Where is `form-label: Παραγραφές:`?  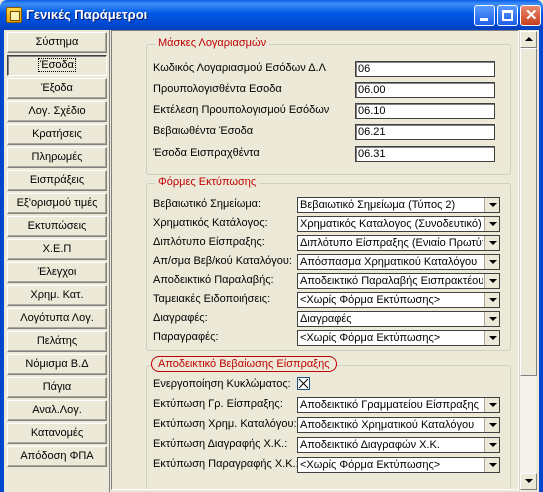
form-label: Παραγραφές: is located at coordinates (186, 337).